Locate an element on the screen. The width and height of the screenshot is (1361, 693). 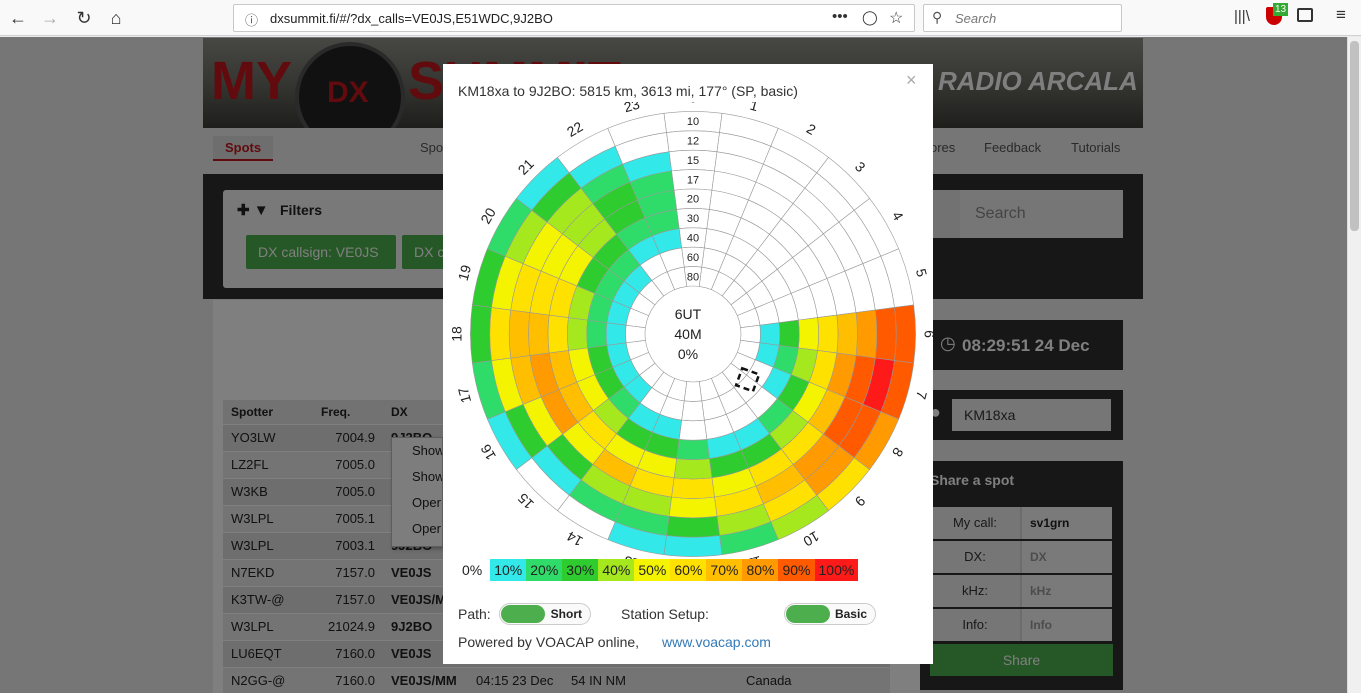
bookmark-star-icon: ☆ is located at coordinates (896, 18).